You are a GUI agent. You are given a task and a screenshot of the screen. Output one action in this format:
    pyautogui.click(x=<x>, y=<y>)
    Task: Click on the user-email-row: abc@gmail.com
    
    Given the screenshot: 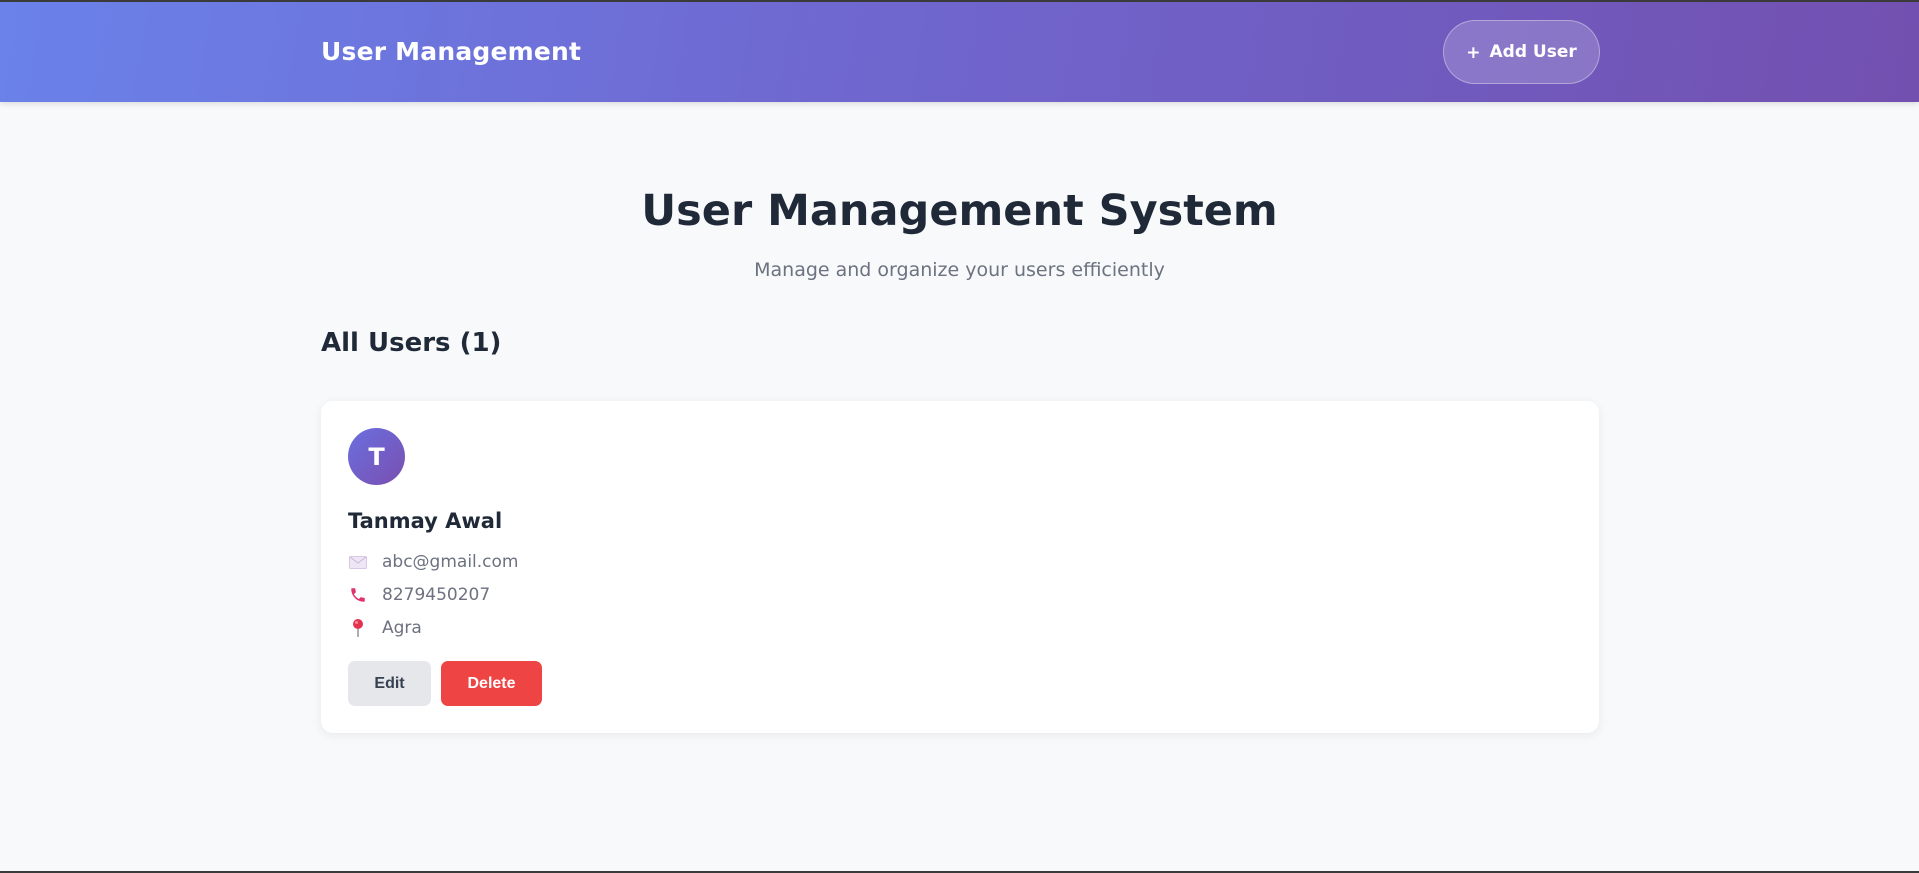 What is the action you would take?
    pyautogui.click(x=433, y=562)
    